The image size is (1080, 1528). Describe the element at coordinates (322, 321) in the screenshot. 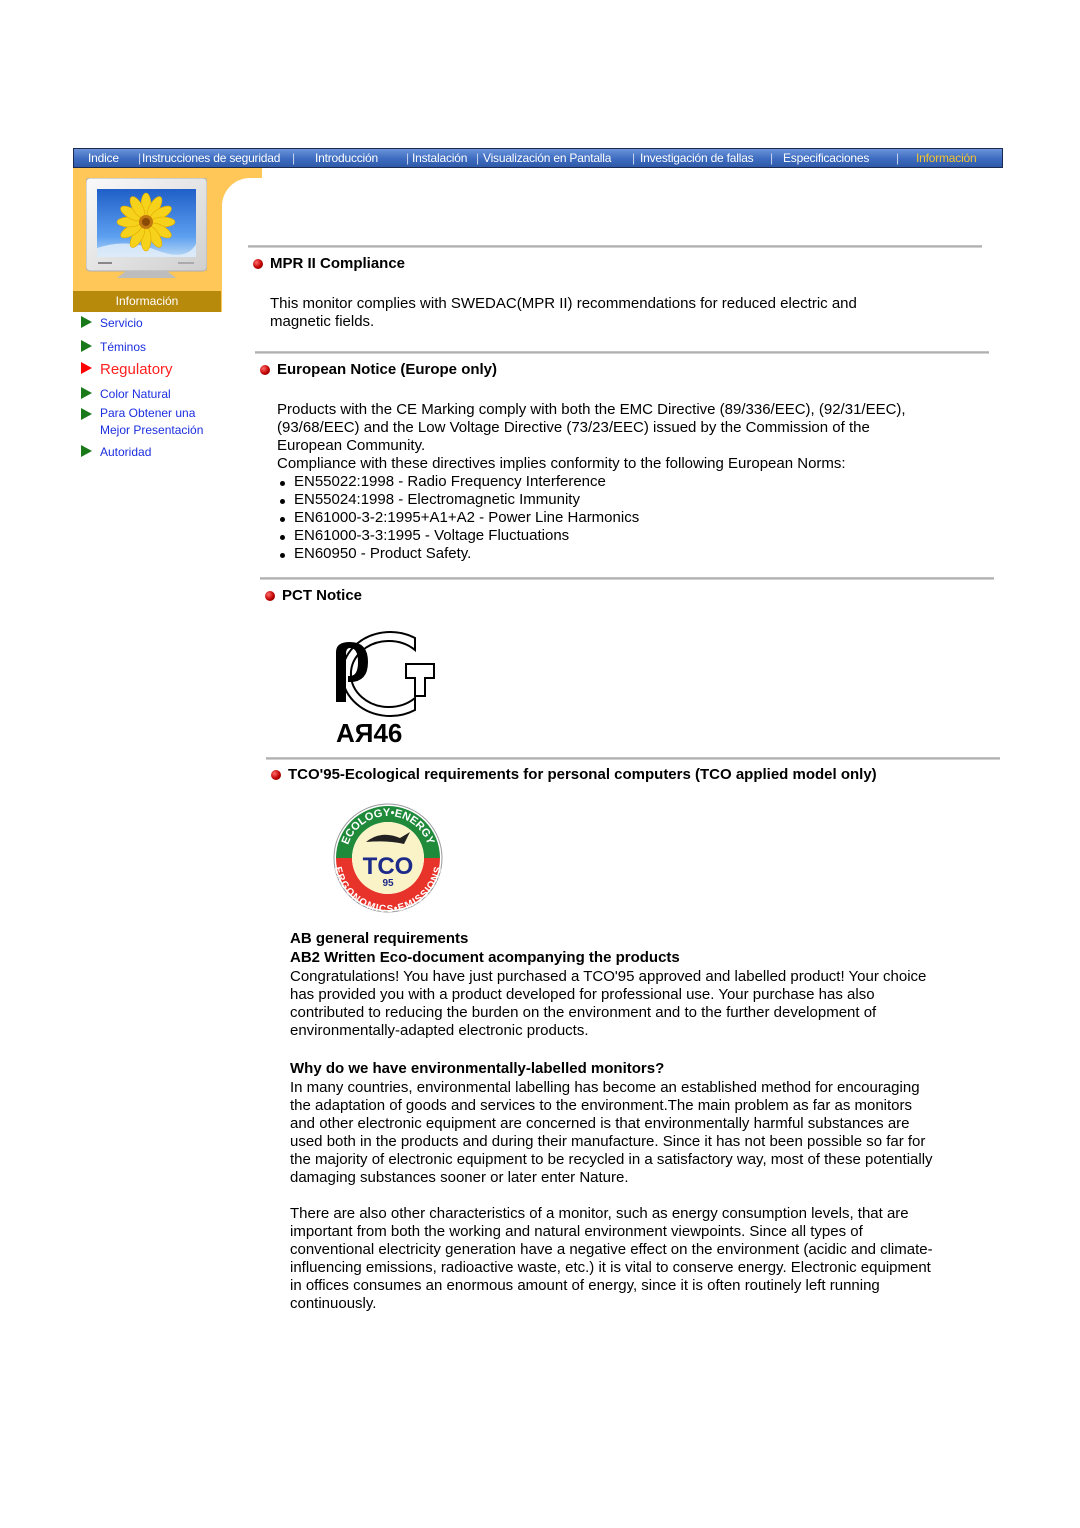

I see `text-line: magnetic fields.` at that location.